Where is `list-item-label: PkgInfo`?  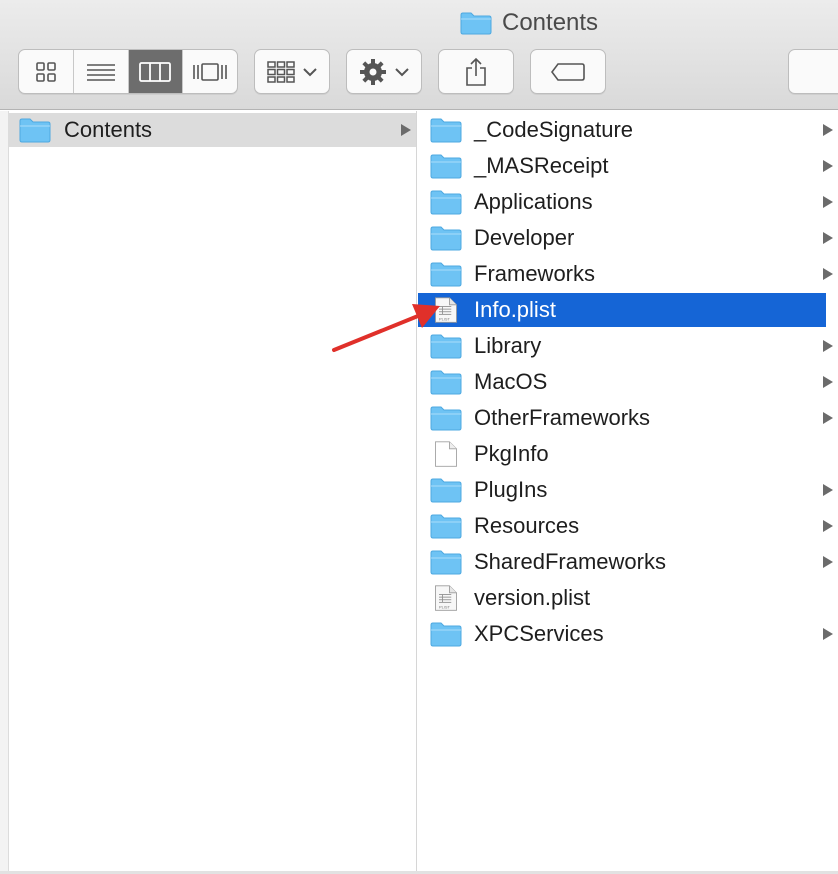 list-item-label: PkgInfo is located at coordinates (511, 453).